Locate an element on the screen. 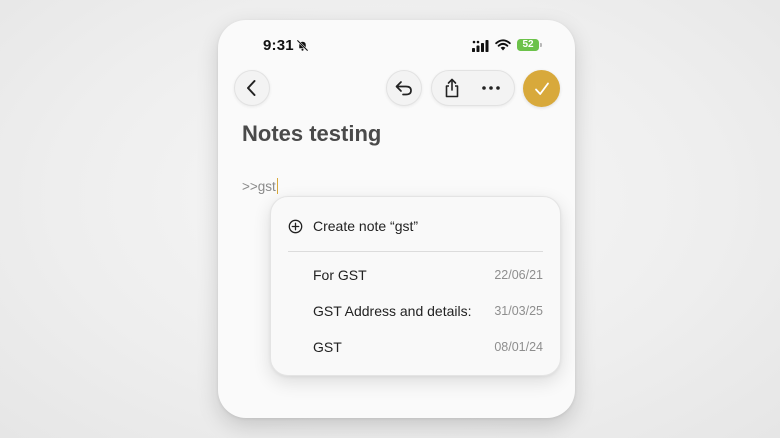 Image resolution: width=780 pixels, height=438 pixels. note-result-item: GST Address and details: 31/03/25 is located at coordinates (415, 311).